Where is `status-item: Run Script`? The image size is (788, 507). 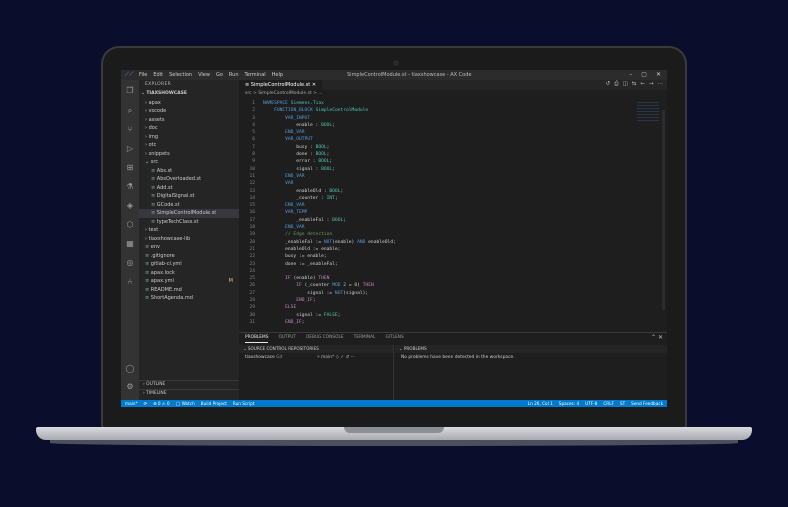
status-item: Run Script is located at coordinates (244, 403).